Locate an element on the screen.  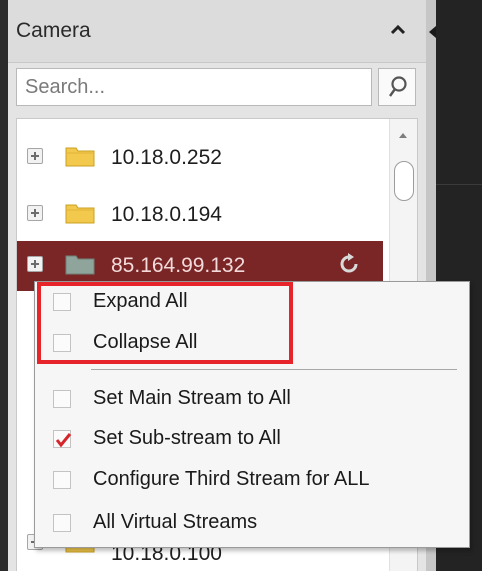
menu-item-configure-third-stream: Configure Third Stream for ALL is located at coordinates (252, 480).